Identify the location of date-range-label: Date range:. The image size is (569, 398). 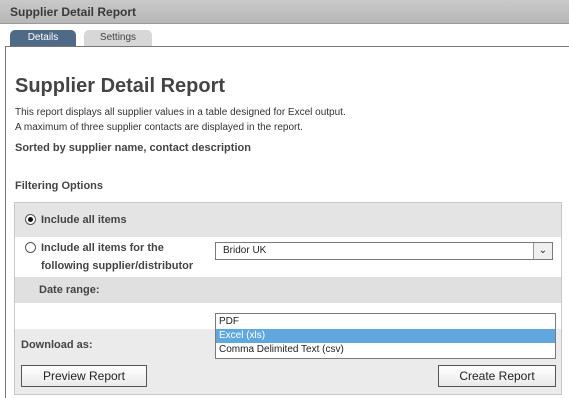
(69, 290).